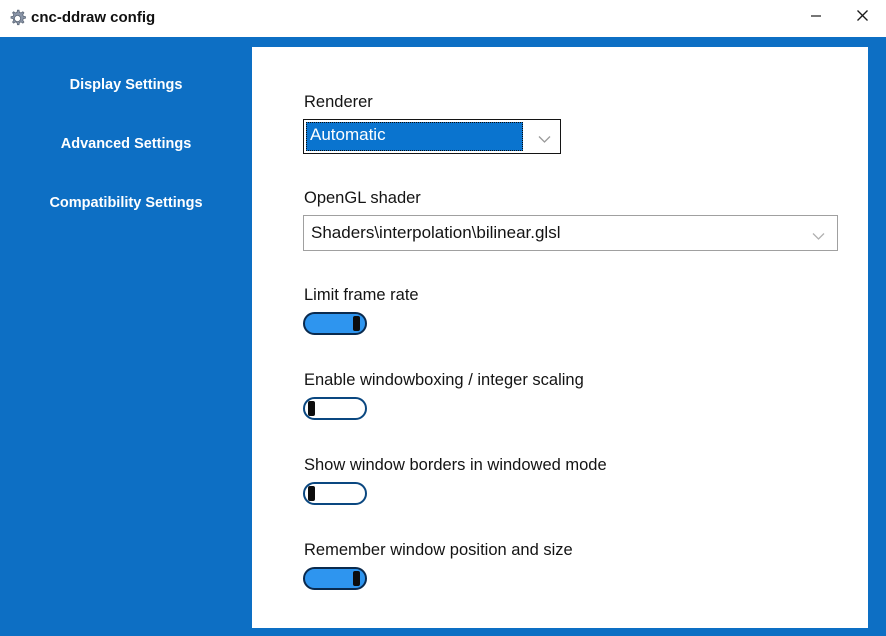  I want to click on sidebar-item-label: Advanced Settings, so click(126, 144).